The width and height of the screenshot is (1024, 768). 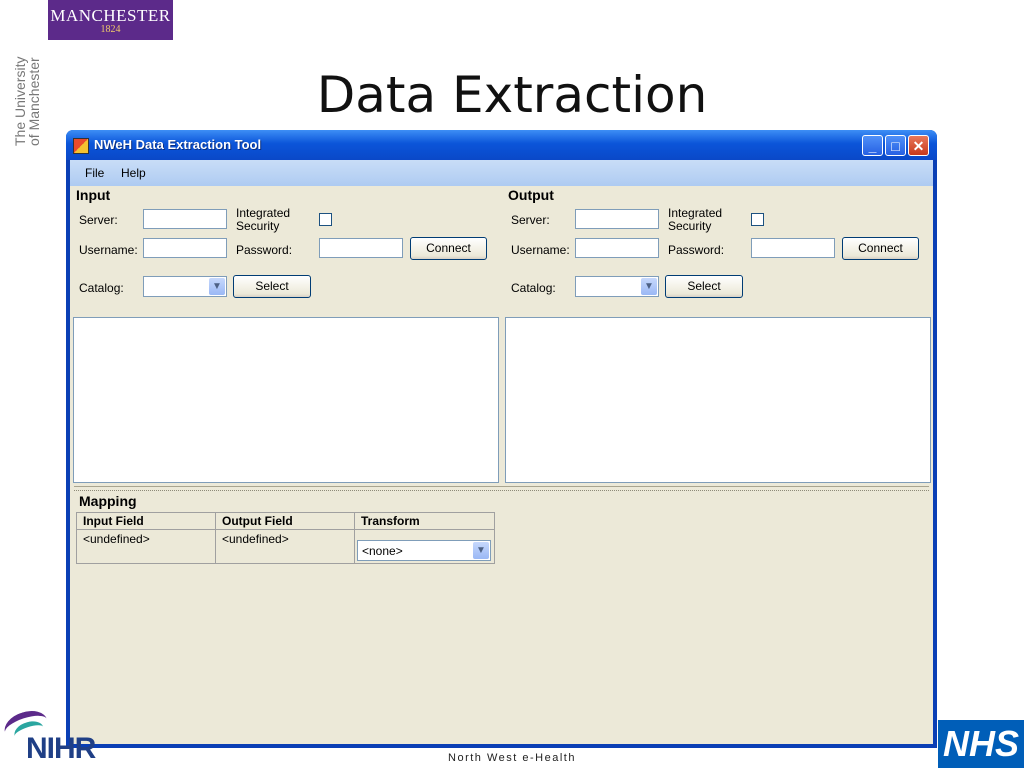 What do you see at coordinates (93, 195) in the screenshot?
I see `input-group-title: Input` at bounding box center [93, 195].